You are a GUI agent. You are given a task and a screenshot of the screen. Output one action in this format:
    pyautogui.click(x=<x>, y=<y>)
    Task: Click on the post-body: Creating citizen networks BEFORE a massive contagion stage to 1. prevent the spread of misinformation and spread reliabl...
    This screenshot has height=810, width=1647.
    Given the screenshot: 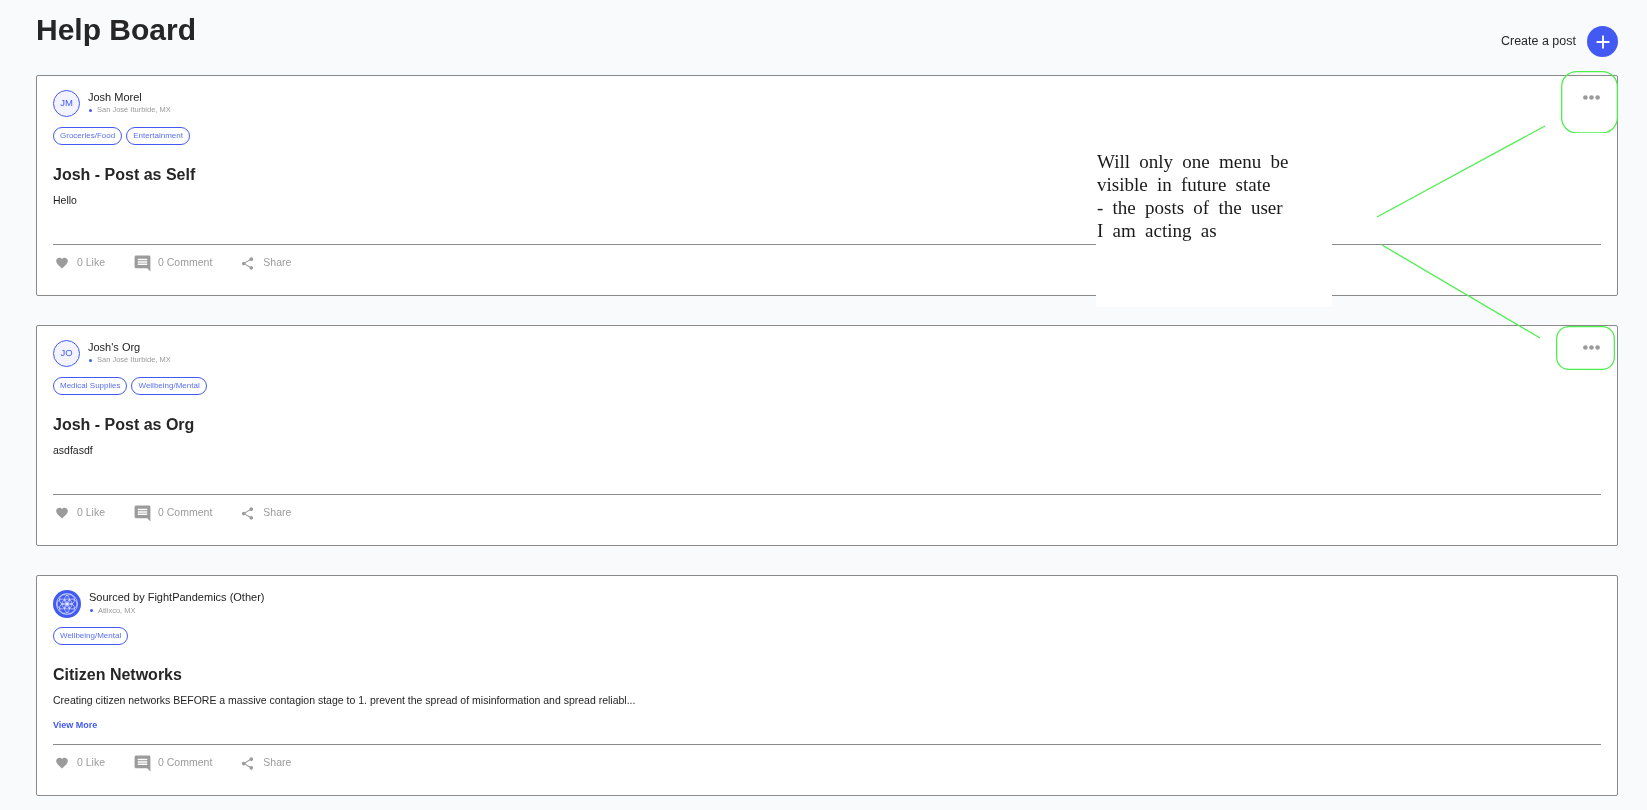 What is the action you would take?
    pyautogui.click(x=344, y=700)
    